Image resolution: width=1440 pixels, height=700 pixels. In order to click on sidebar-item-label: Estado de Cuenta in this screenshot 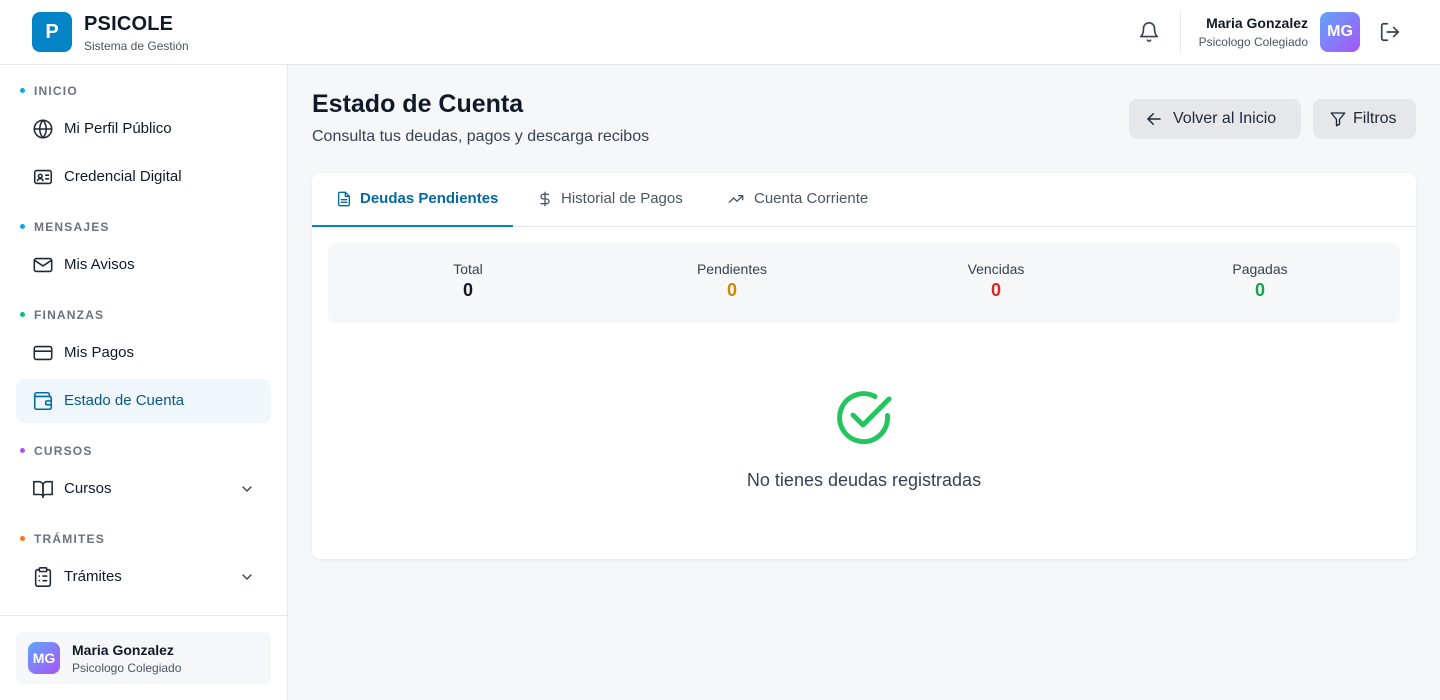, I will do `click(124, 400)`.